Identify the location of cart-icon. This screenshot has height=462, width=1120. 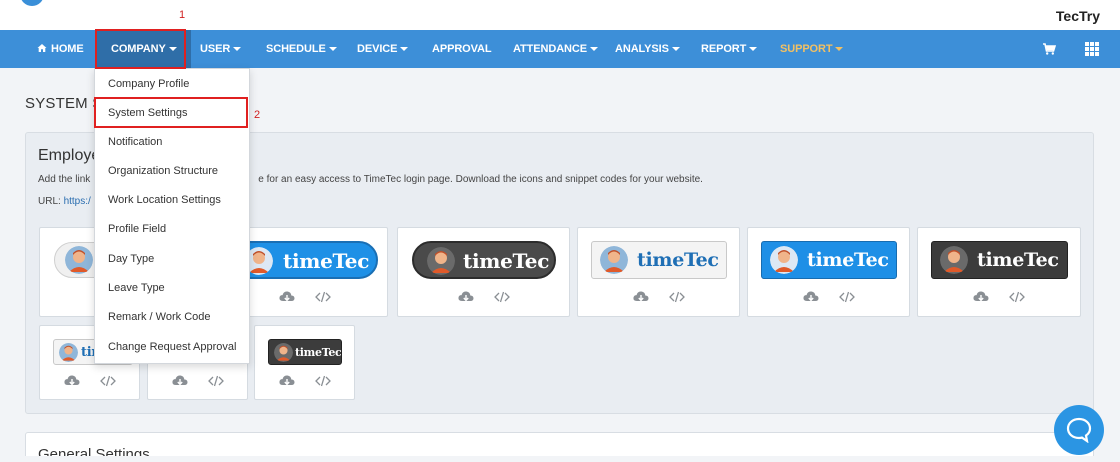
(1049, 49).